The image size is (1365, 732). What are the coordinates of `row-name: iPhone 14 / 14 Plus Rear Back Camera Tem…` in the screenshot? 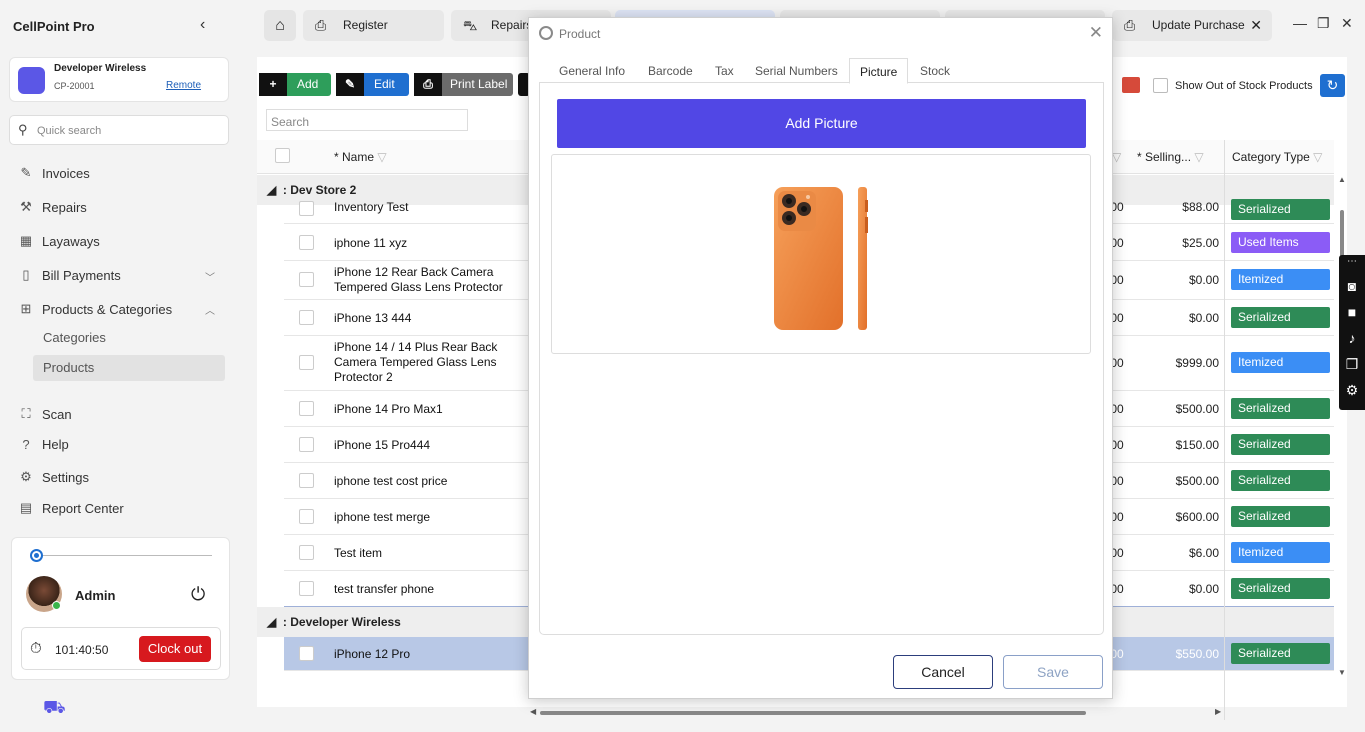 It's located at (416, 362).